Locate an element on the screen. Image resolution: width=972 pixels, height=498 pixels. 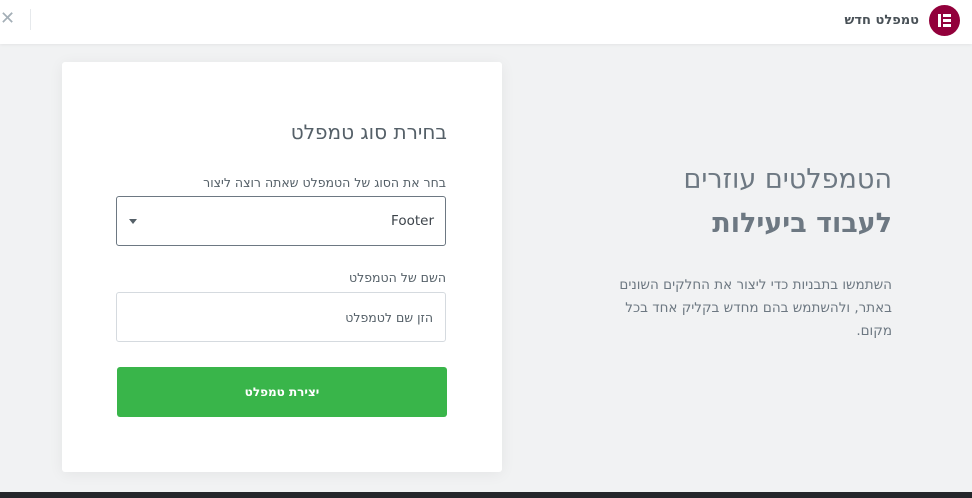
elementor-logo-icon is located at coordinates (944, 20).